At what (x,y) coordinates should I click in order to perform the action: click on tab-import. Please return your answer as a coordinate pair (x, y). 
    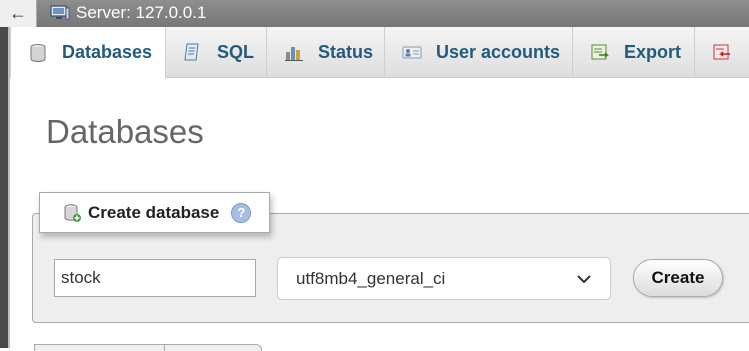
    Looking at the image, I should click on (722, 52).